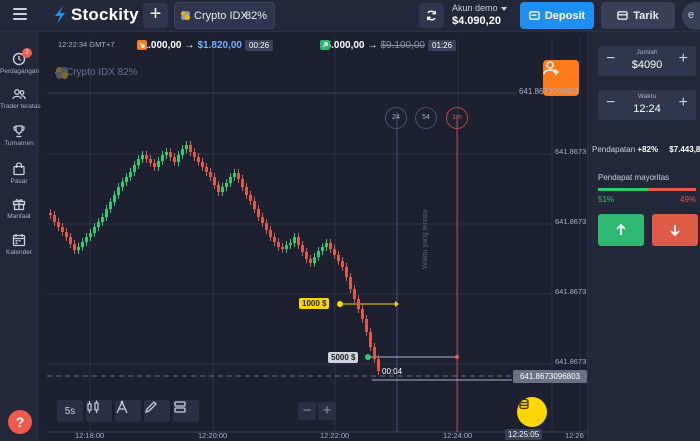 The image size is (700, 441). I want to click on chart-asset-label: Crypto IDX 82%, so click(96, 73).